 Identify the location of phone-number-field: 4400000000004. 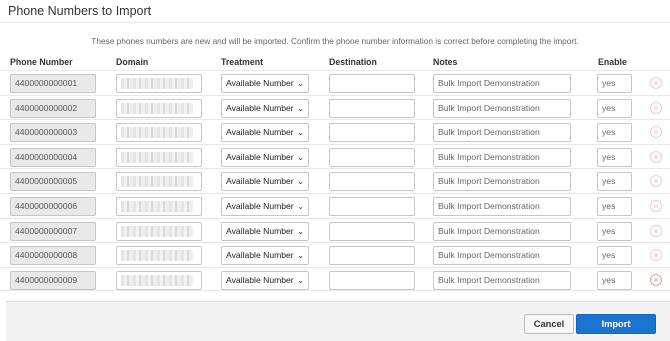
(53, 157).